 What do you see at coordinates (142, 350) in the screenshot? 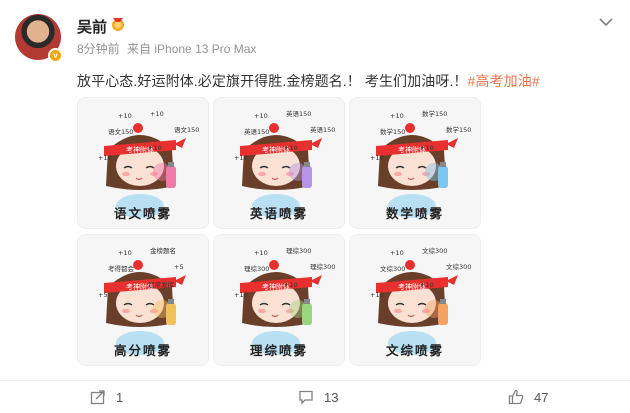
I see `sticker-caption: 高分喷雾` at bounding box center [142, 350].